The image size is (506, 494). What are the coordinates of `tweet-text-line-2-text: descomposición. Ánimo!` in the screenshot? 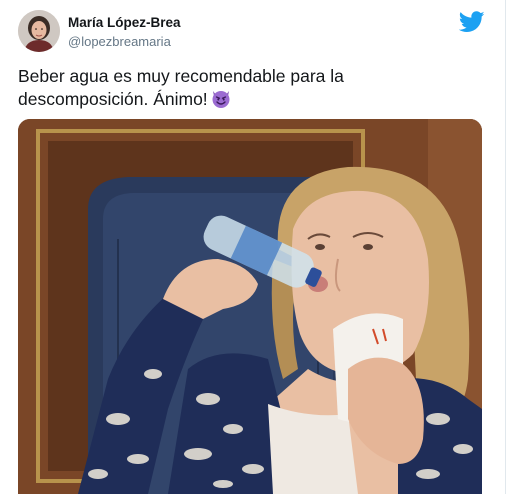 It's located at (113, 99).